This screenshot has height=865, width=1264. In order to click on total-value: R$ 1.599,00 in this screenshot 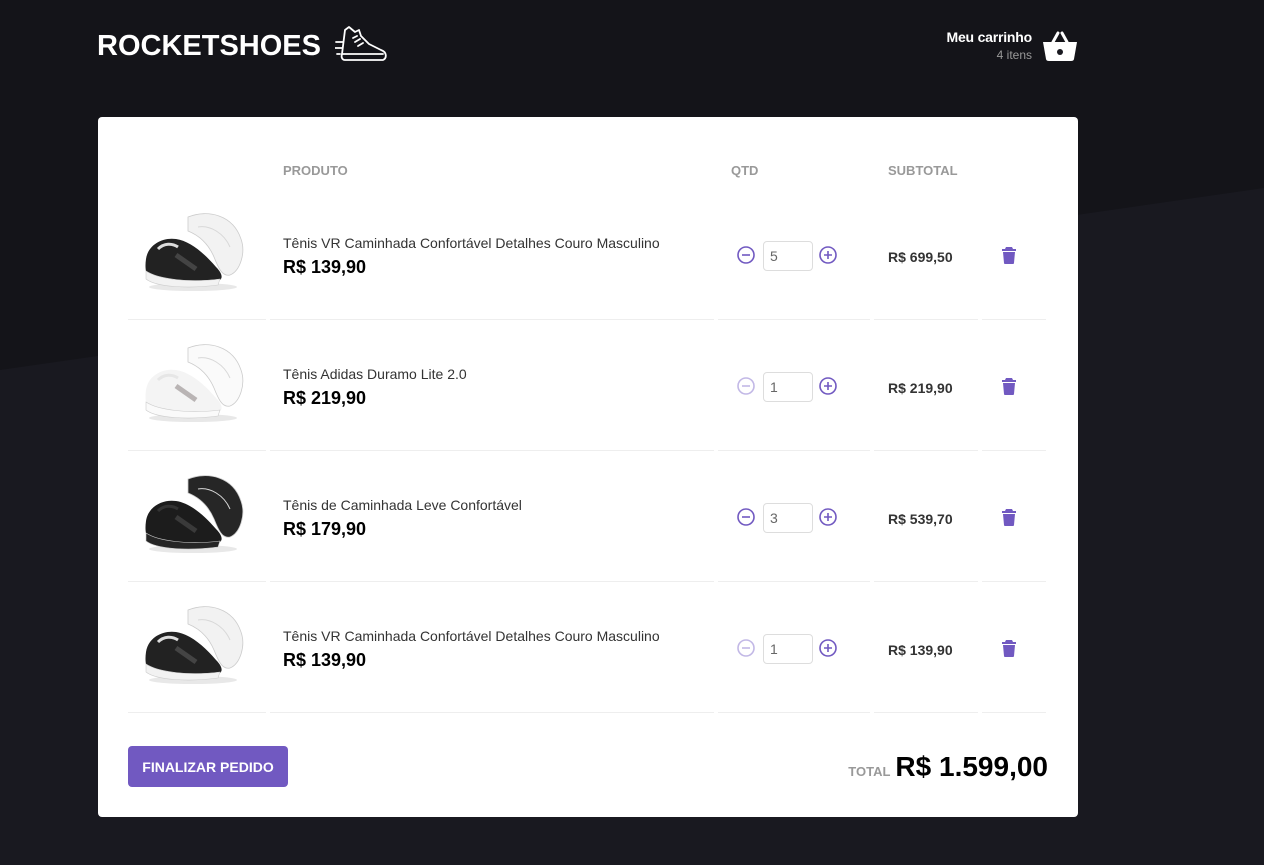, I will do `click(971, 766)`.